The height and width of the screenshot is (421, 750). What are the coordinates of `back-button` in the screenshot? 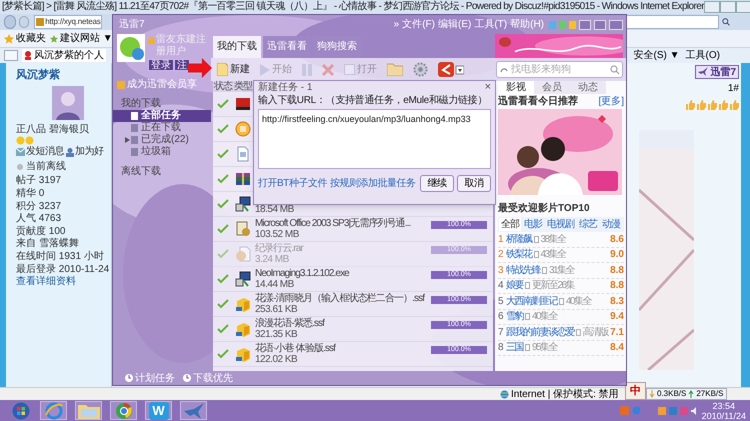 It's located at (10, 22).